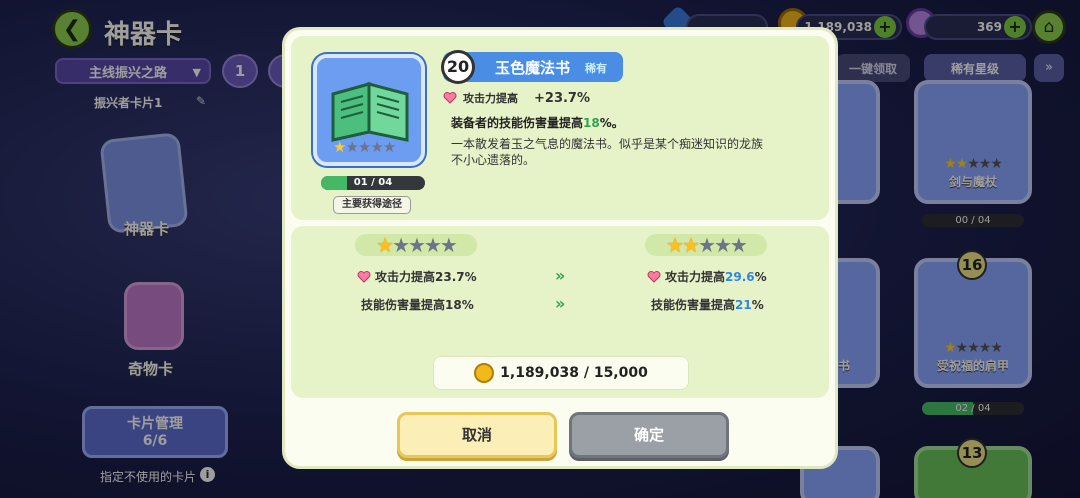 The height and width of the screenshot is (498, 1080). I want to click on collection-progress: 01 / 04, so click(373, 183).